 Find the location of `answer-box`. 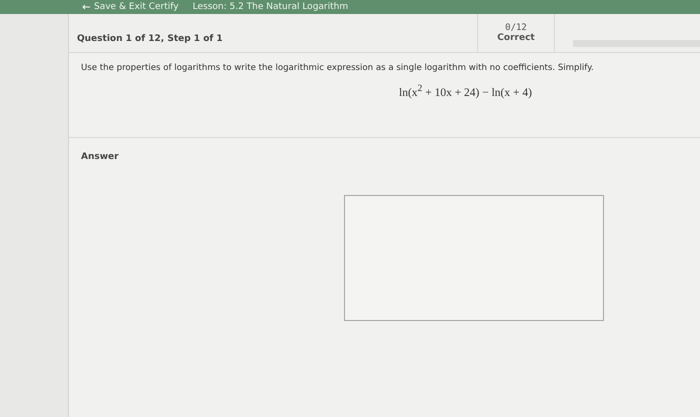

answer-box is located at coordinates (474, 257).